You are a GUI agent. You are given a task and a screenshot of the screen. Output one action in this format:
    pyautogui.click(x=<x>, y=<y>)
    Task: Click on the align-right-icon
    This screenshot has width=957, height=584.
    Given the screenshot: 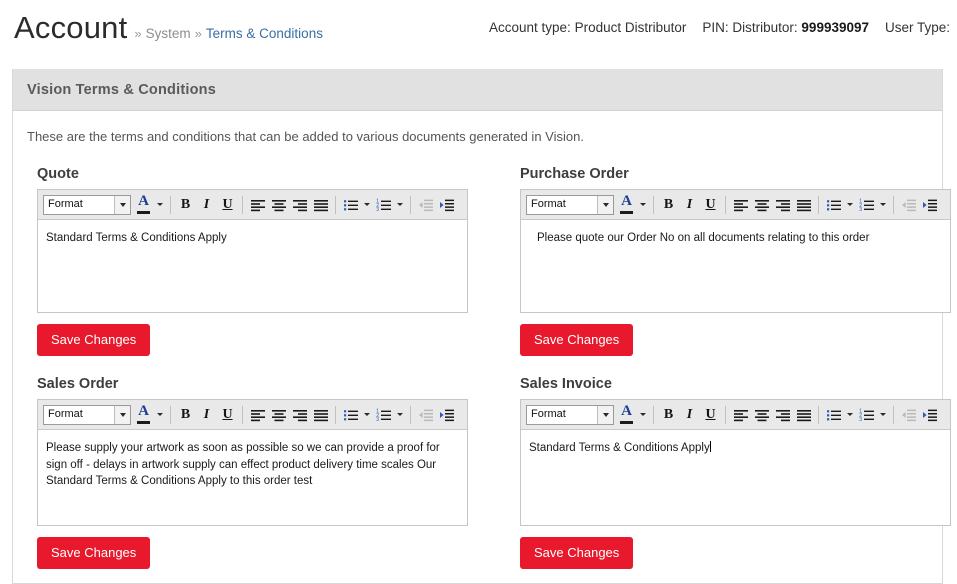 What is the action you would take?
    pyautogui.click(x=299, y=415)
    